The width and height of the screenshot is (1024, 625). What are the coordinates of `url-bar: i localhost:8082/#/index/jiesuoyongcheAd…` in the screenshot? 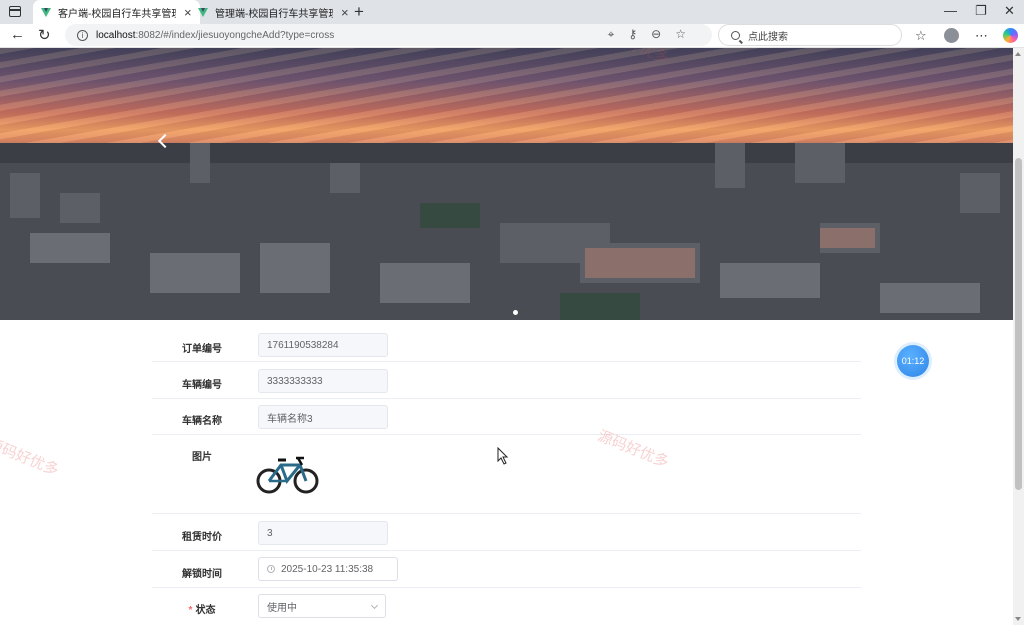 It's located at (388, 35).